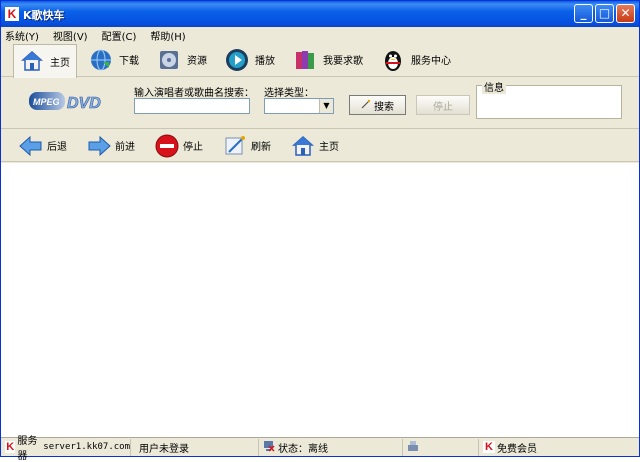 The width and height of the screenshot is (640, 462). Describe the element at coordinates (269, 447) in the screenshot. I see `network-offline-icon` at that location.